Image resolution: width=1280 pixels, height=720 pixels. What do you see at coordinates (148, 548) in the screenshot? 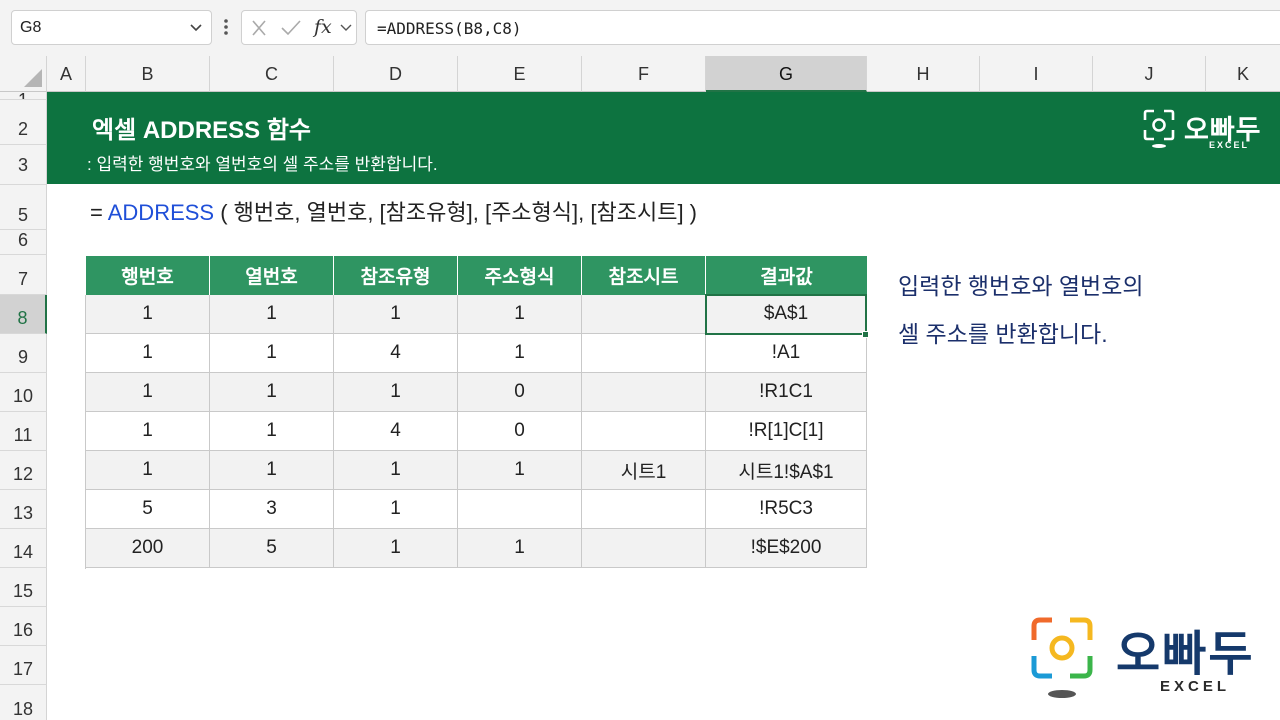
I see `table-cell-row-number: 200` at bounding box center [148, 548].